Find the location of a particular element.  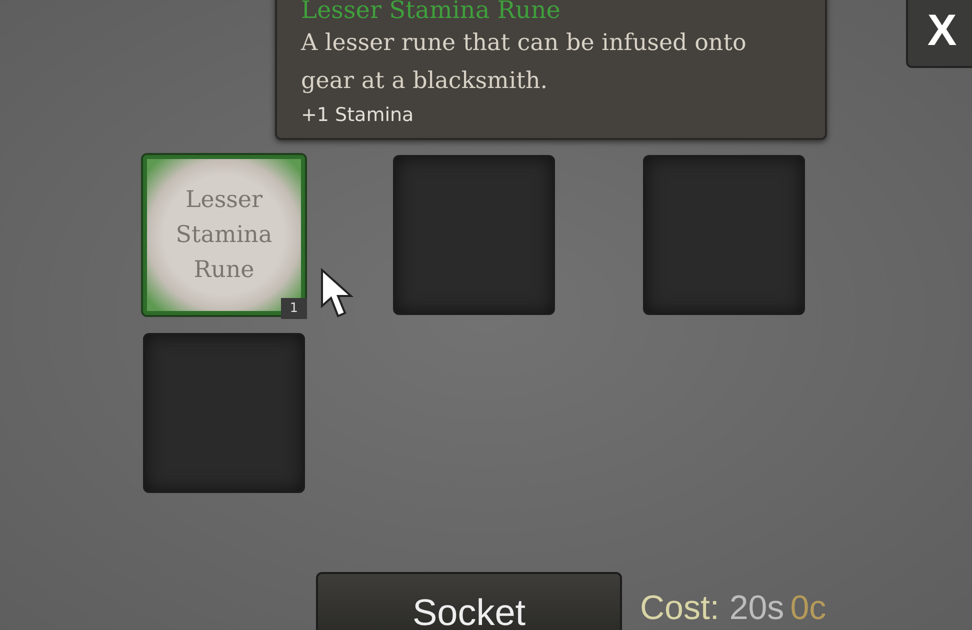

stack-count: 1 is located at coordinates (293, 308).